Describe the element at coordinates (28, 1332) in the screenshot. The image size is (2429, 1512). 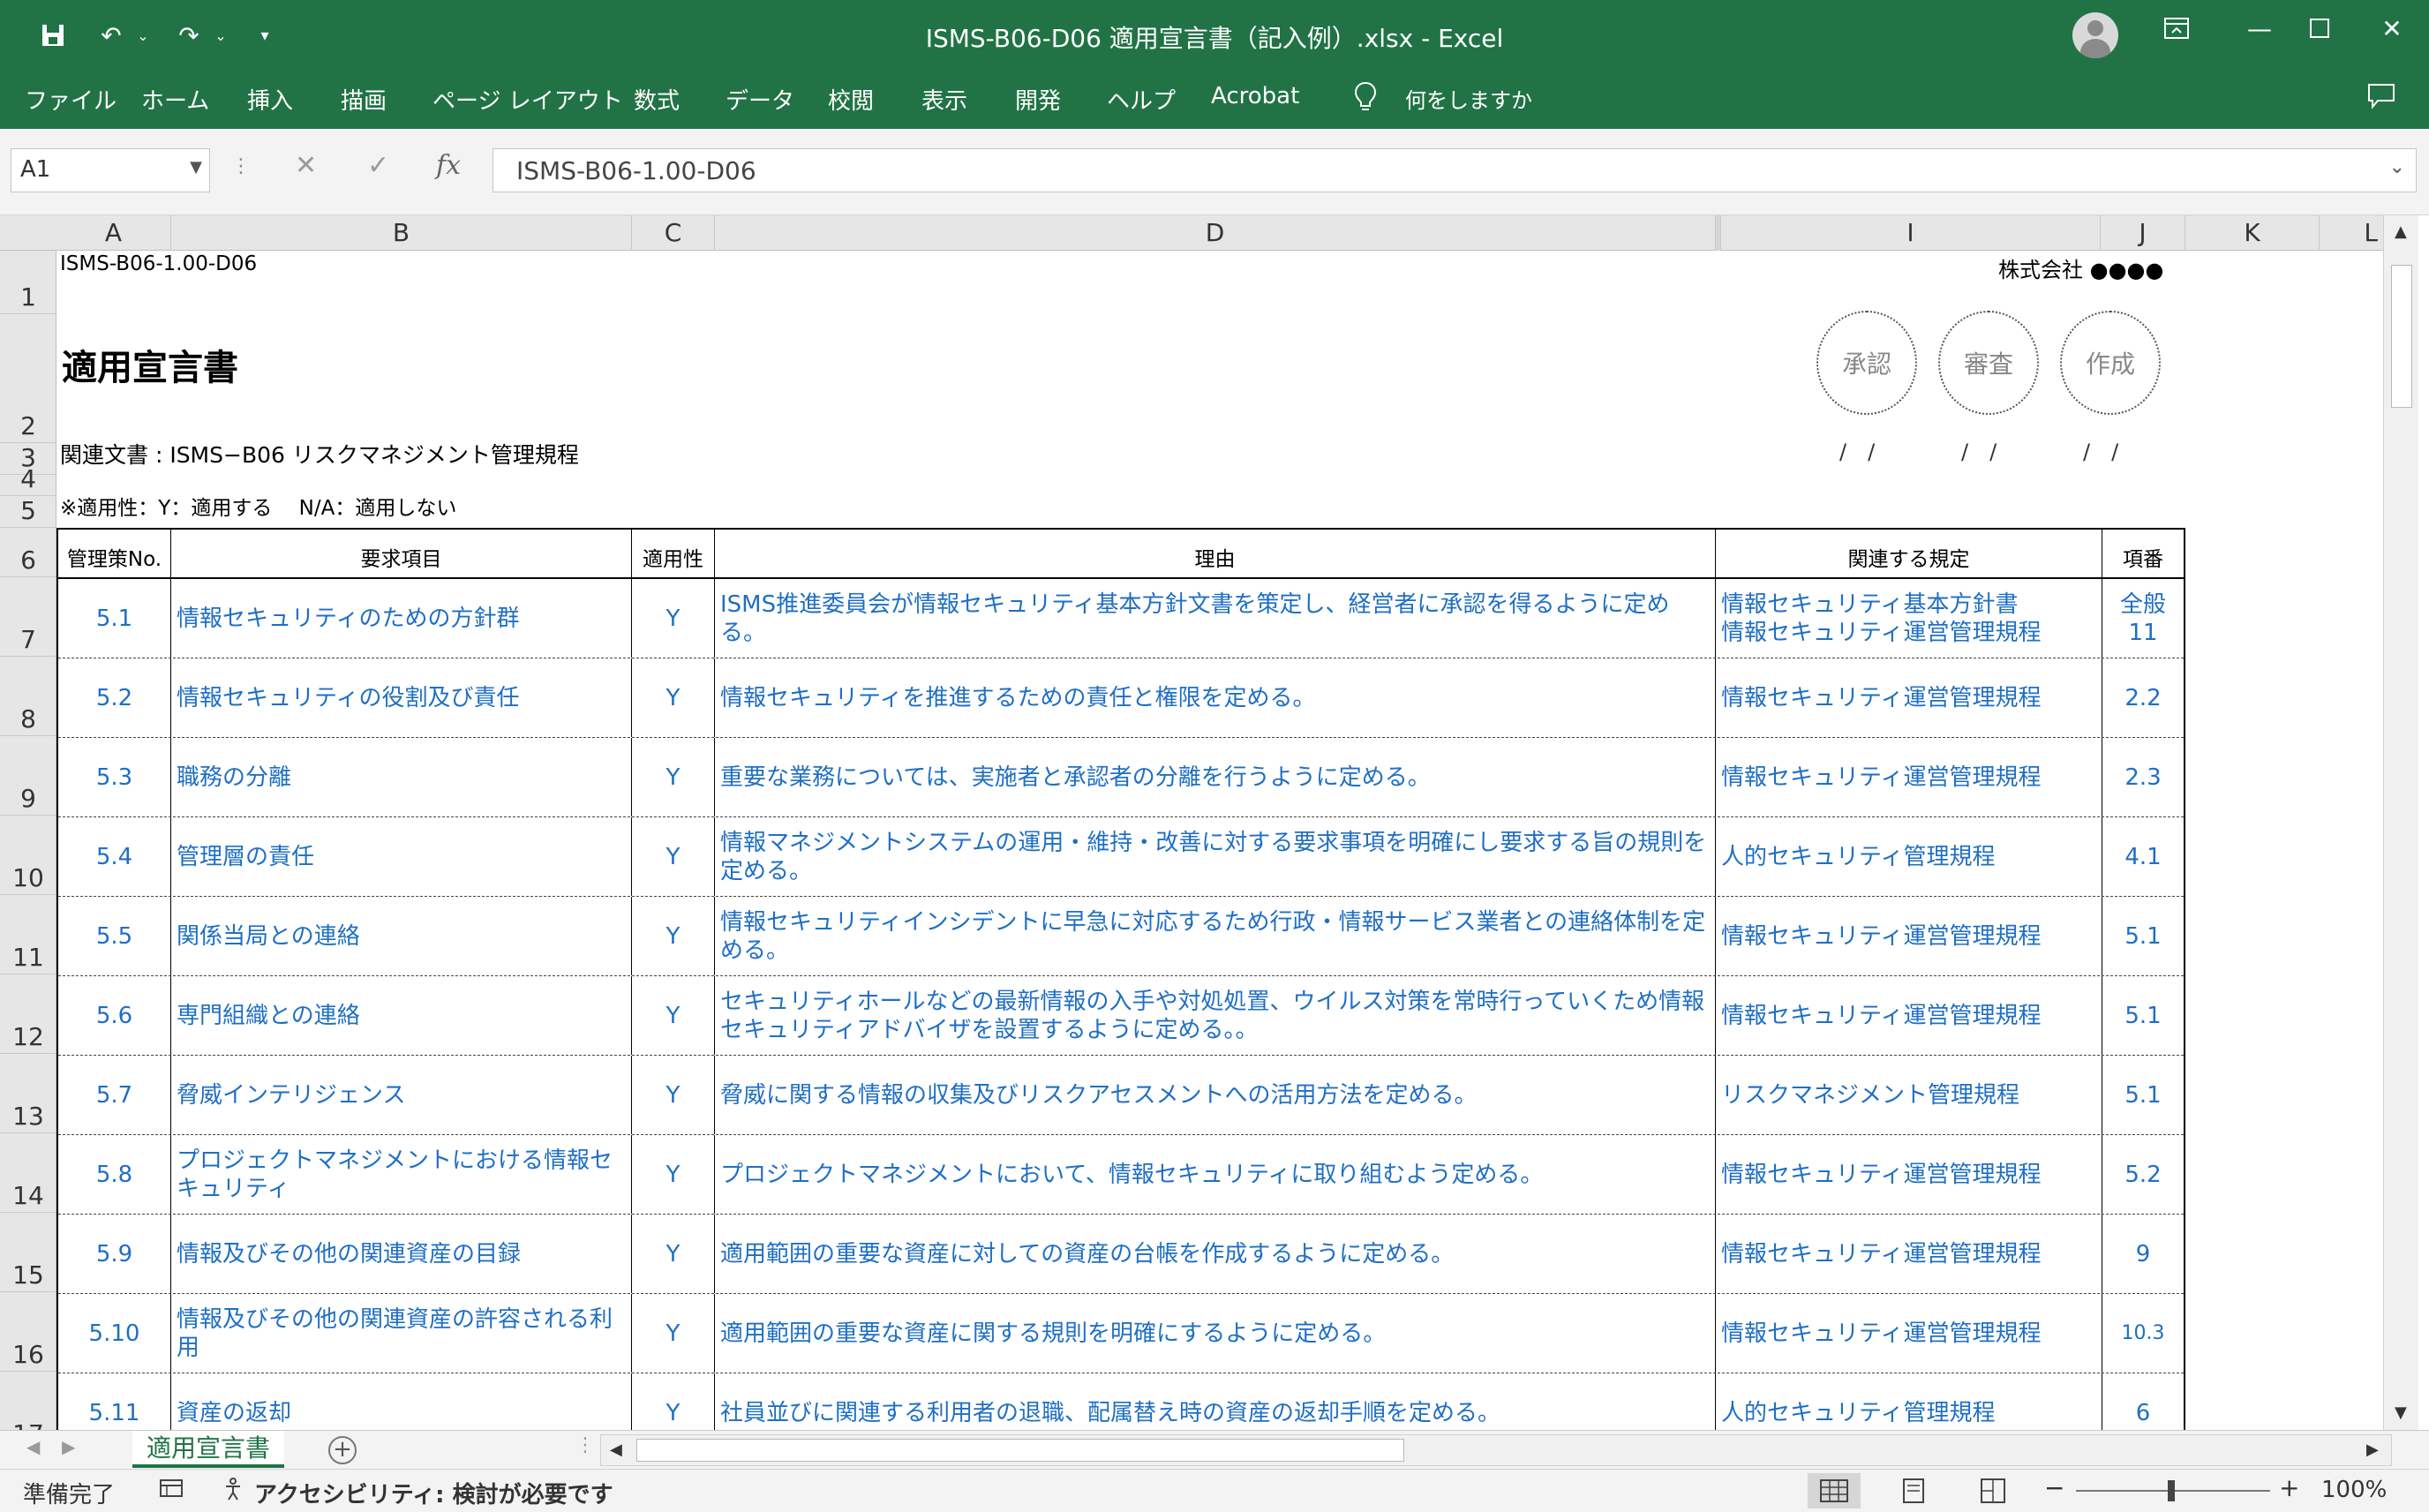
I see `row-header: 16` at that location.